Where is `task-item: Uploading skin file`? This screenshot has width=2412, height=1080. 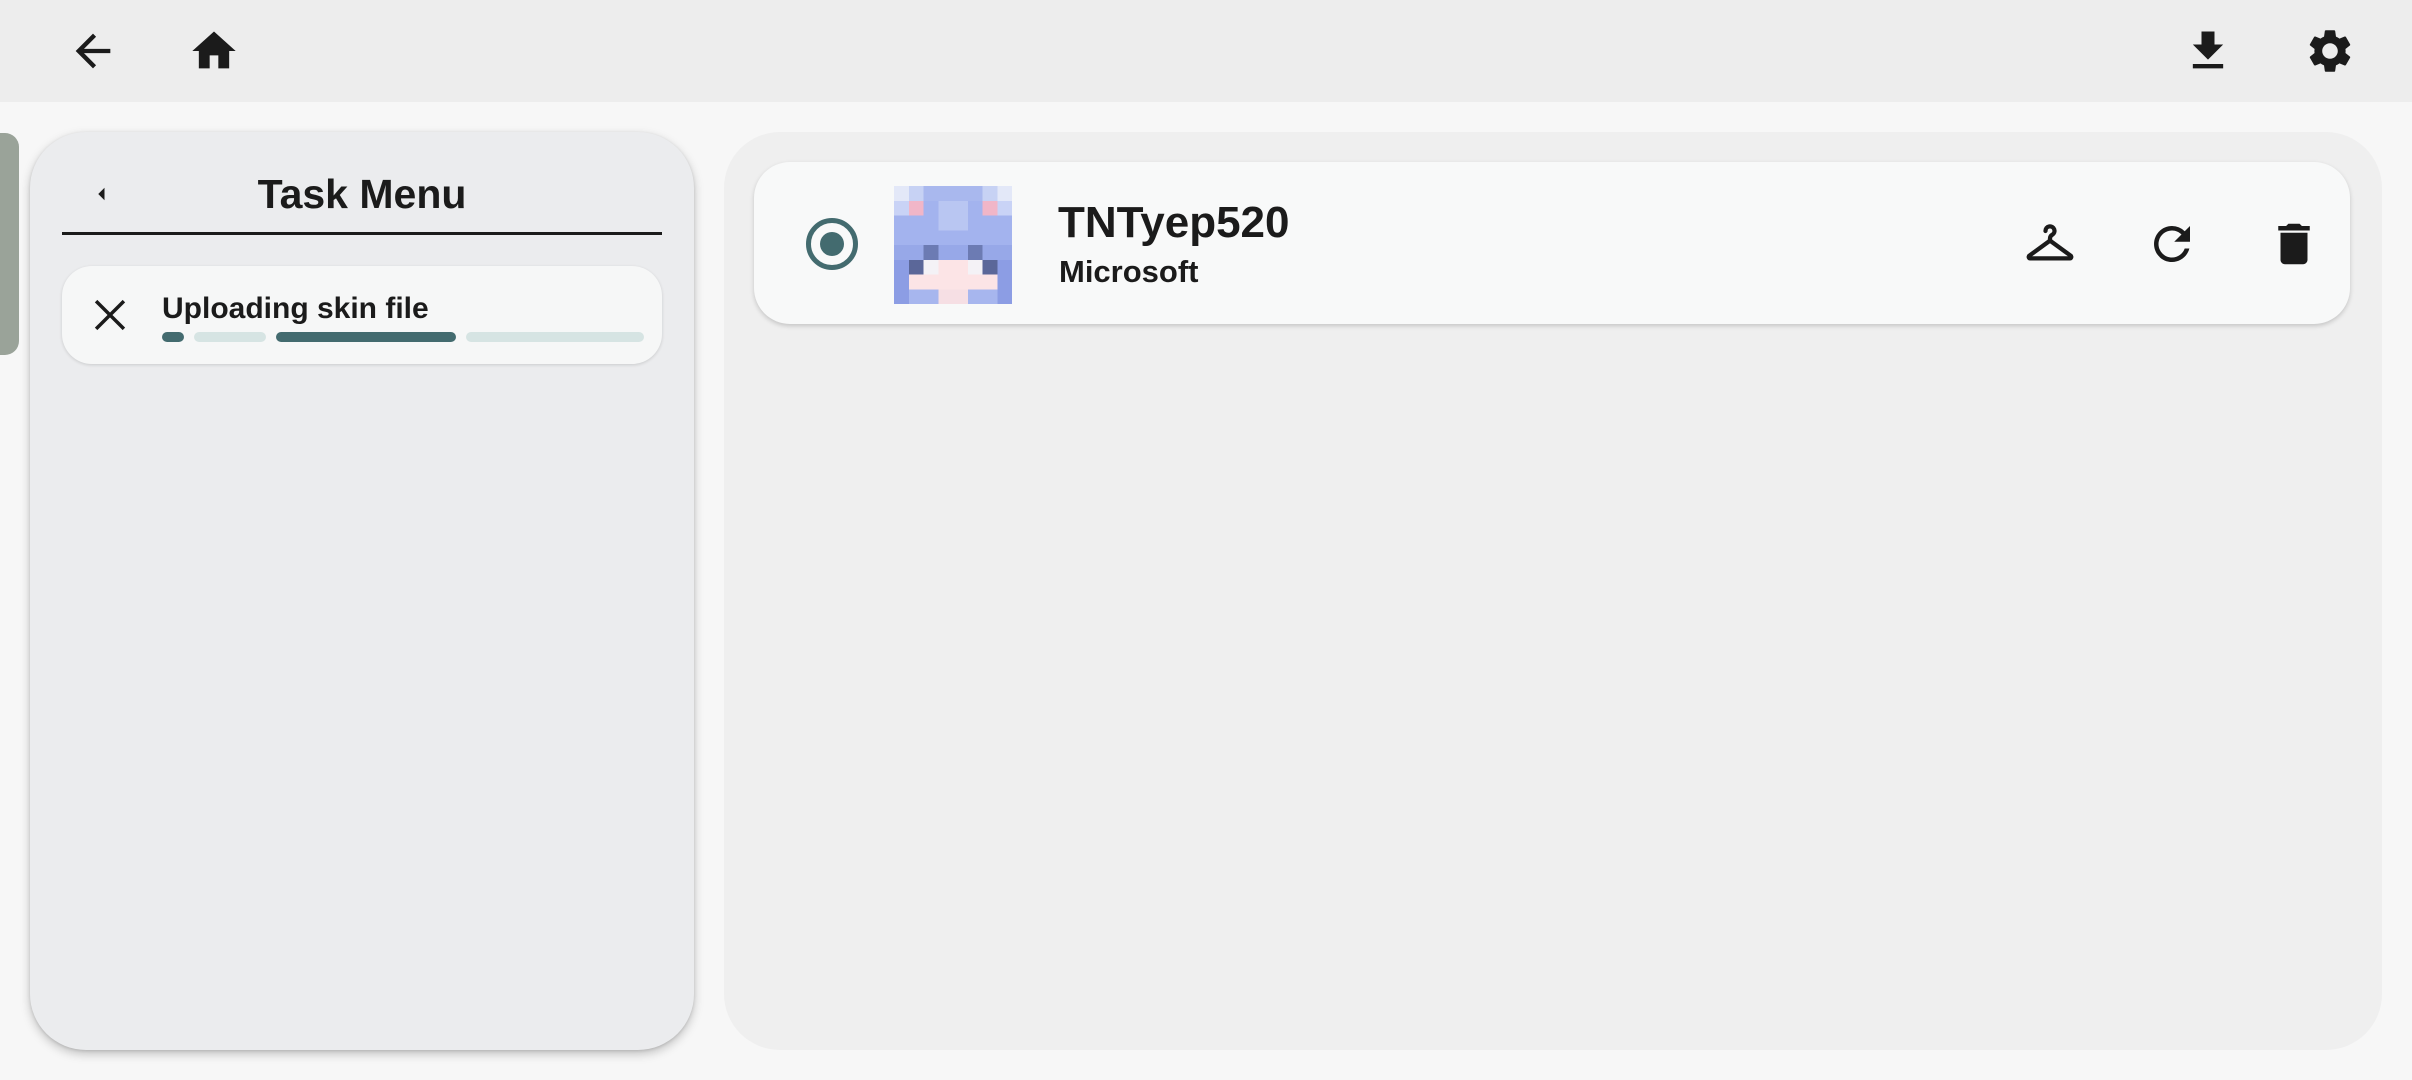
task-item: Uploading skin file is located at coordinates (362, 315).